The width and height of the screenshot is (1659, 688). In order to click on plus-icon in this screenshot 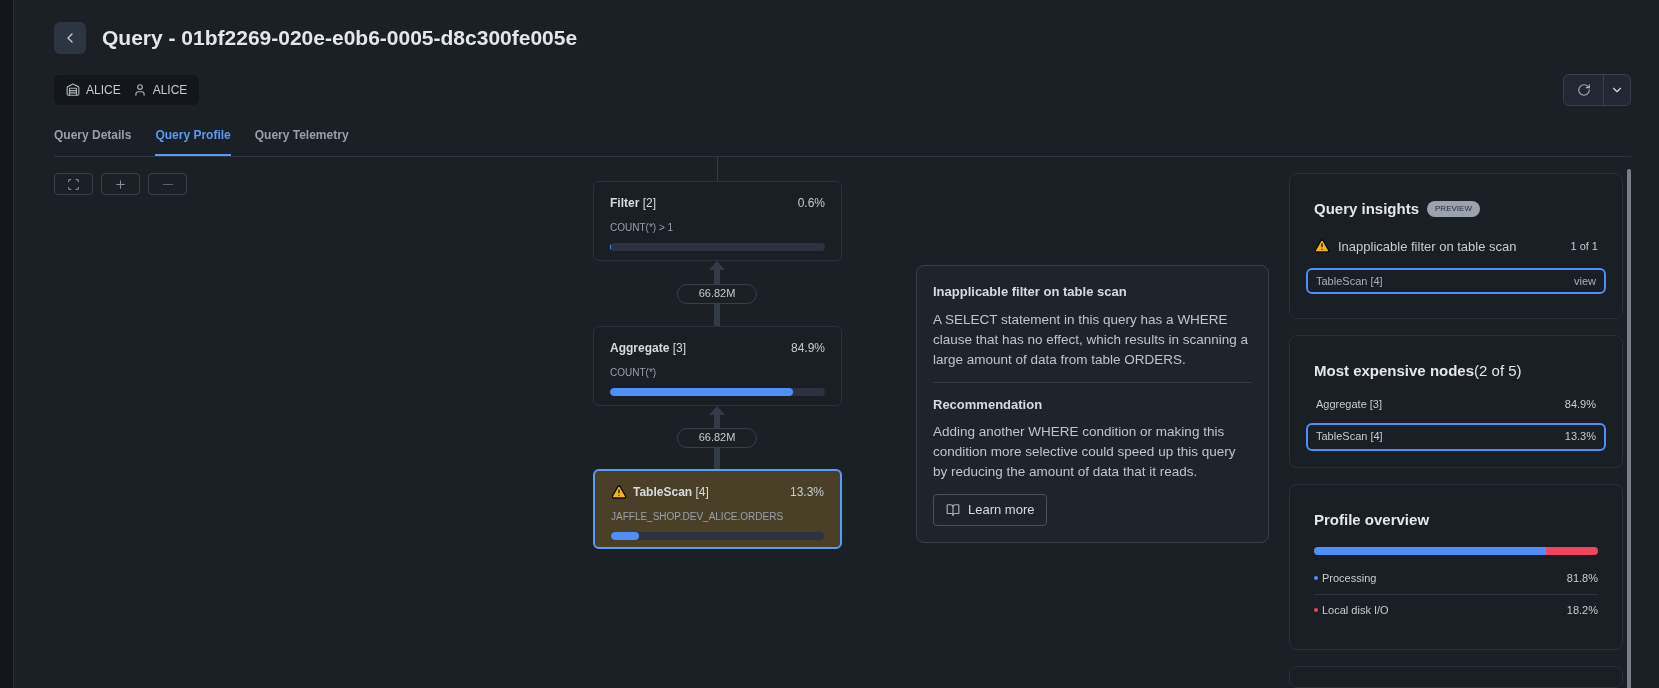, I will do `click(120, 184)`.